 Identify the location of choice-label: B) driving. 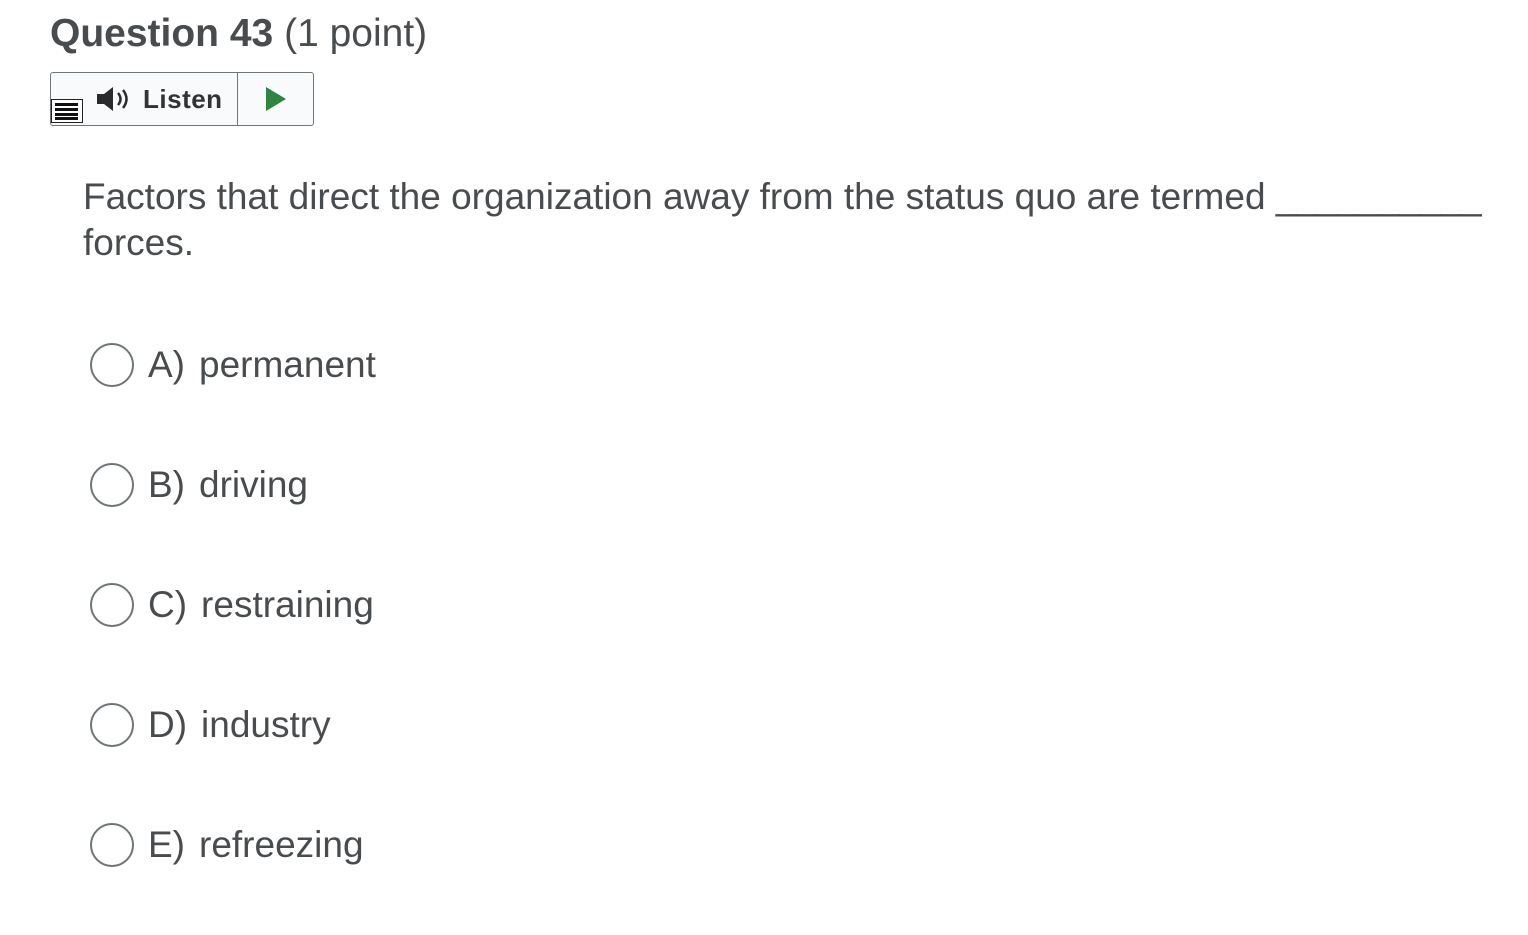
(228, 485).